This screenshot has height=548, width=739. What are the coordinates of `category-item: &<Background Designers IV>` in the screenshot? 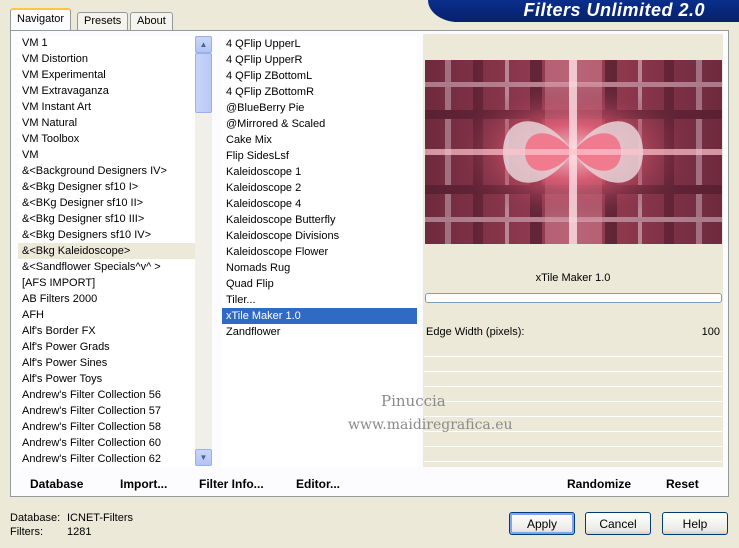 It's located at (106, 171).